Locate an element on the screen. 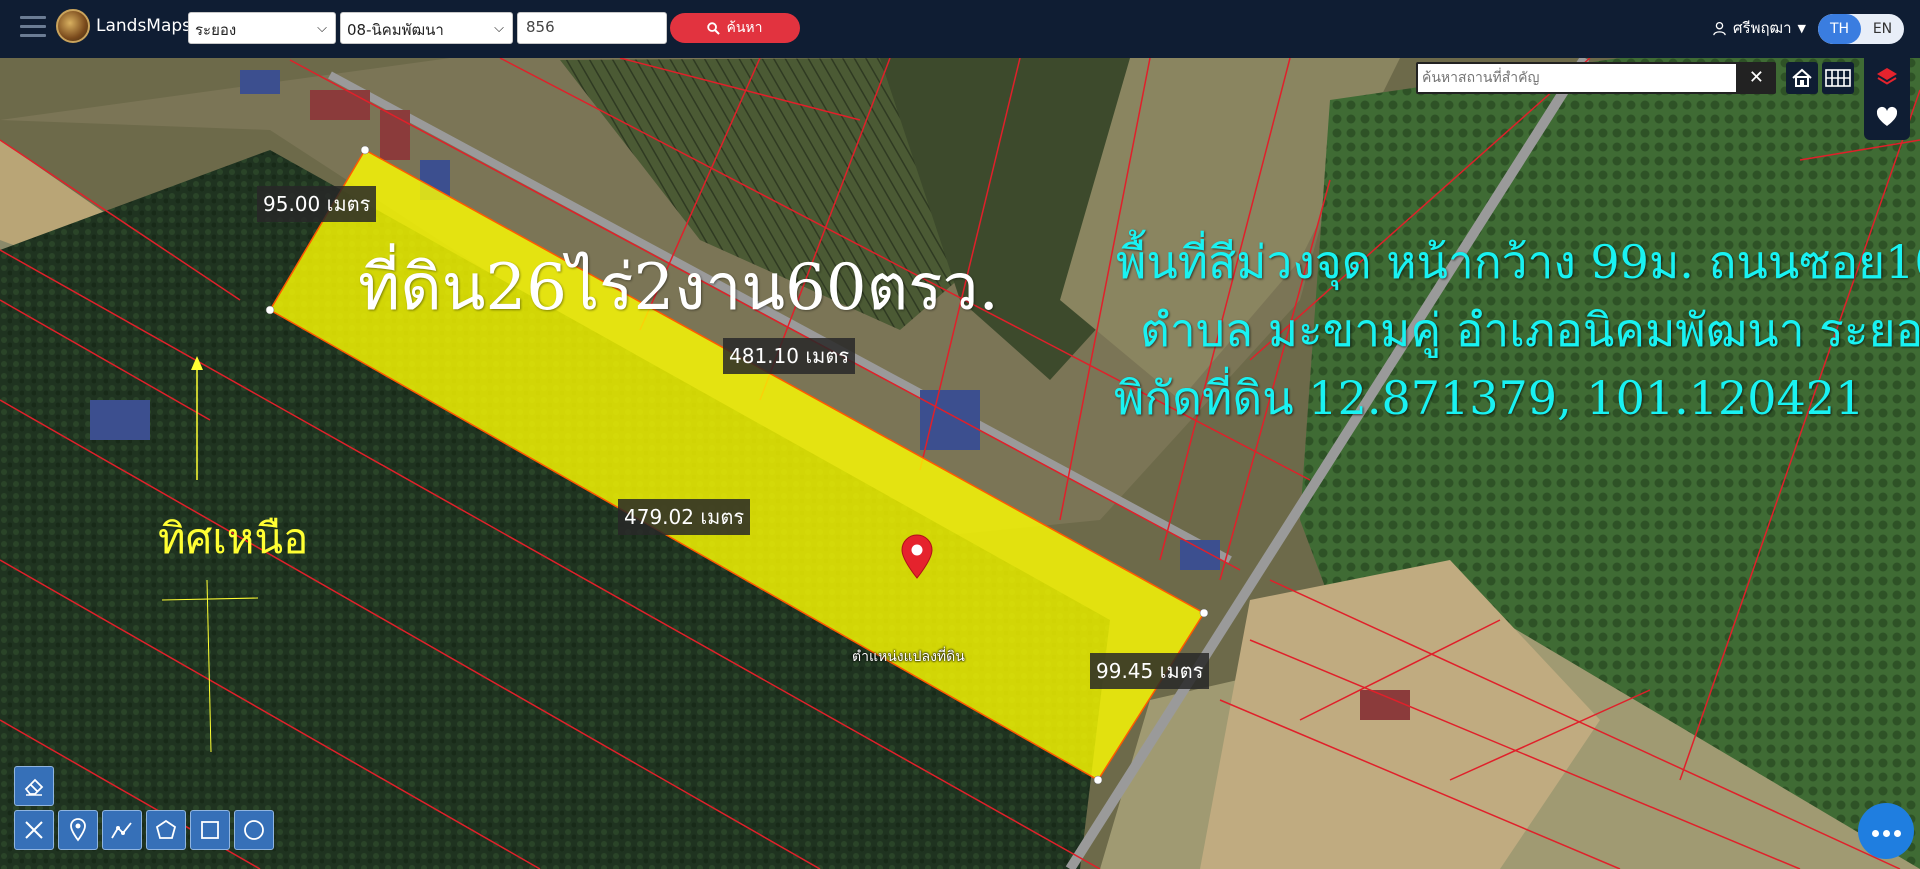  map-pin-icon is located at coordinates (917, 557).